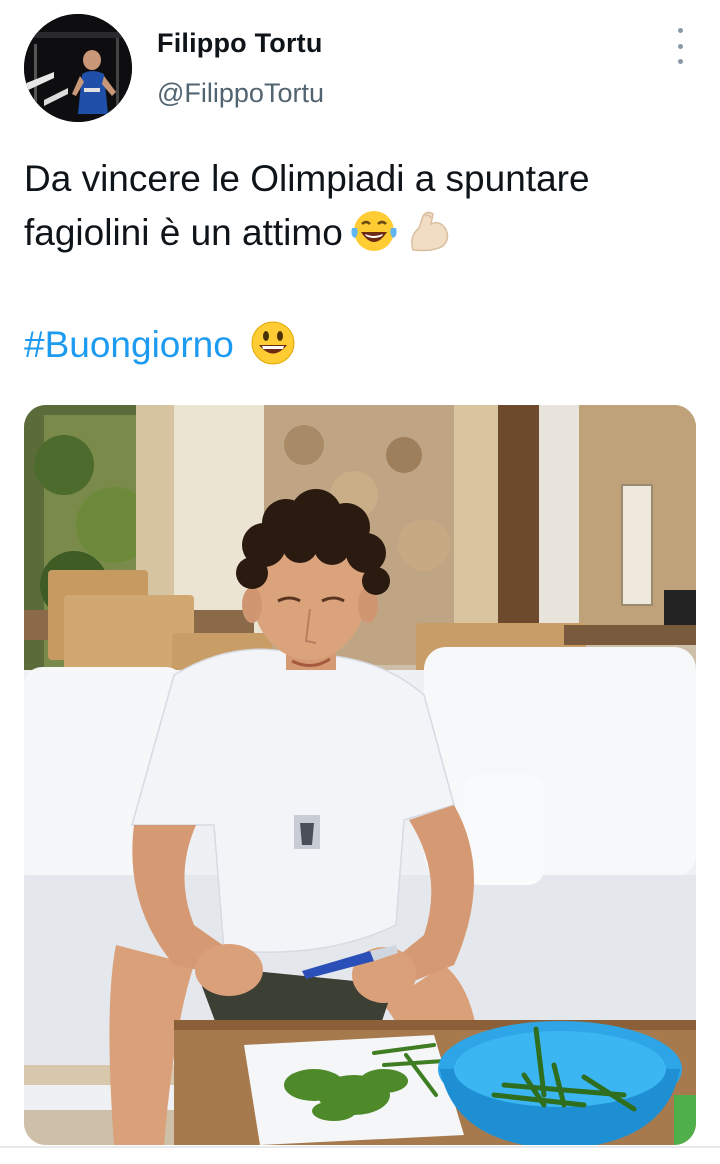  Describe the element at coordinates (273, 343) in the screenshot. I see `grinning-face-icon` at that location.